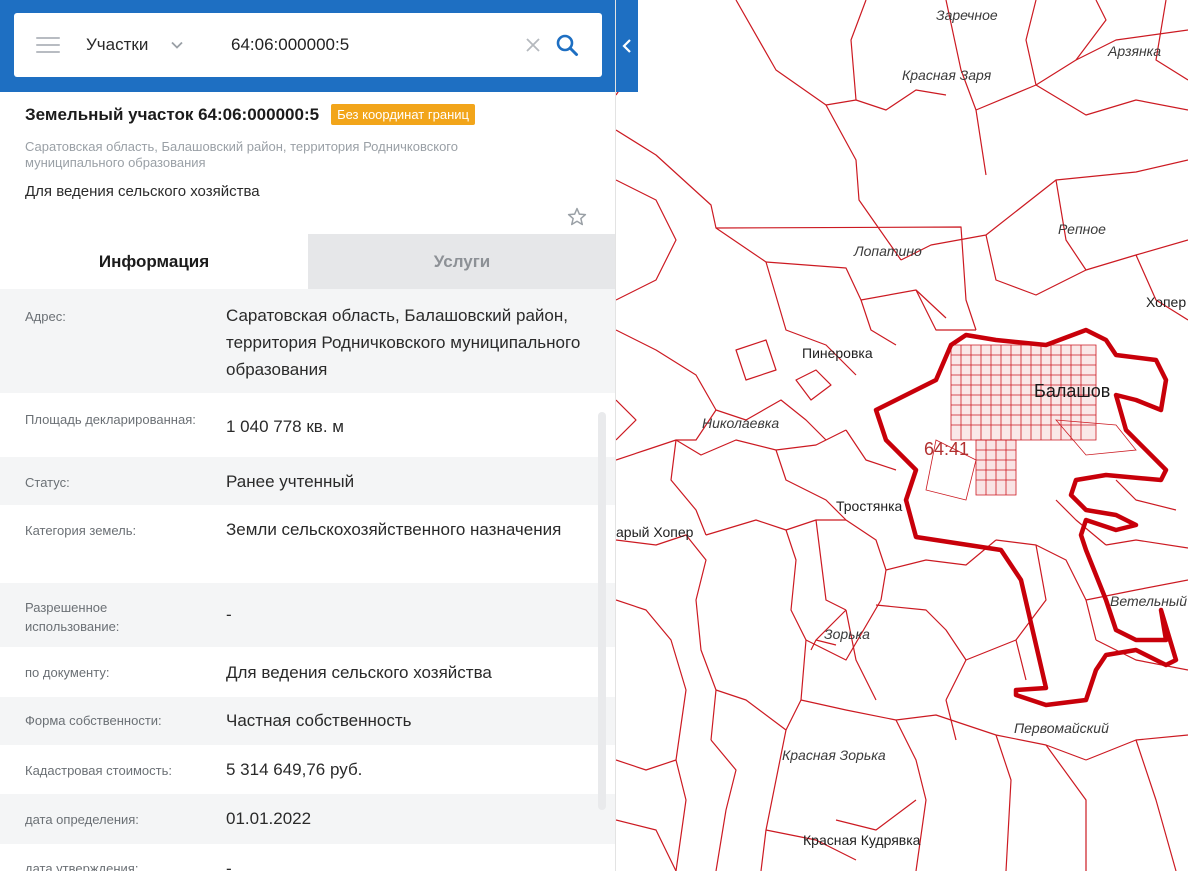 The image size is (1188, 871). I want to click on collapse-panel-button, so click(627, 46).